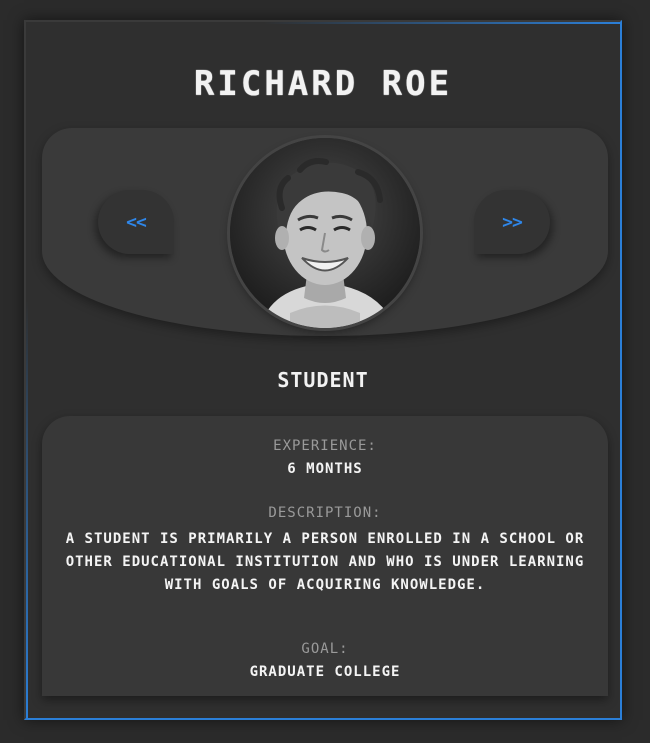 This screenshot has height=743, width=650. I want to click on goal-value: GRADUATE COLLEGE, so click(325, 672).